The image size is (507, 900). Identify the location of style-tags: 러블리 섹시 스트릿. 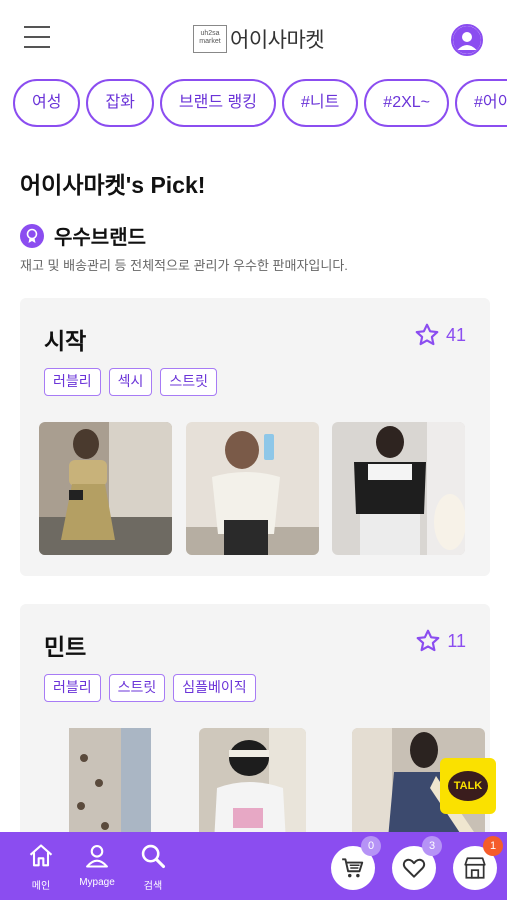
(134, 382).